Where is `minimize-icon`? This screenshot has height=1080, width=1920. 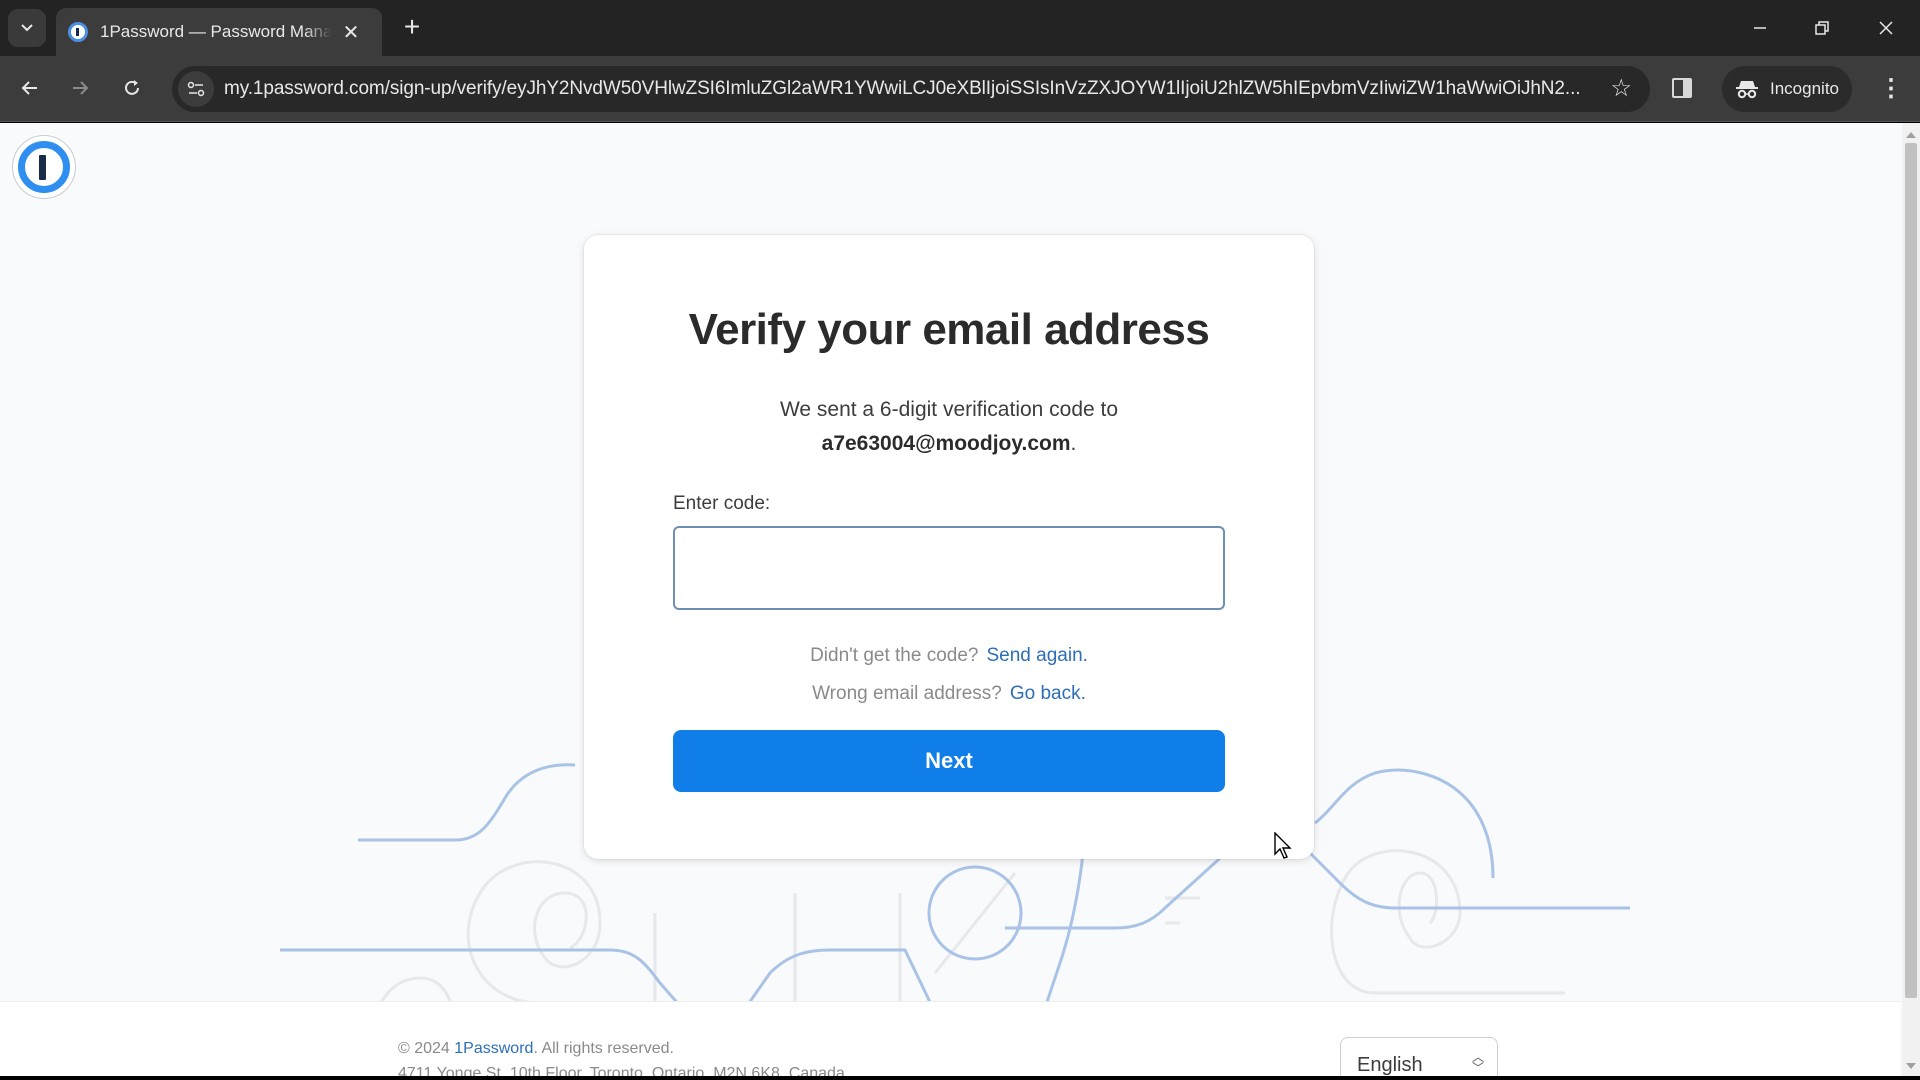 minimize-icon is located at coordinates (1760, 28).